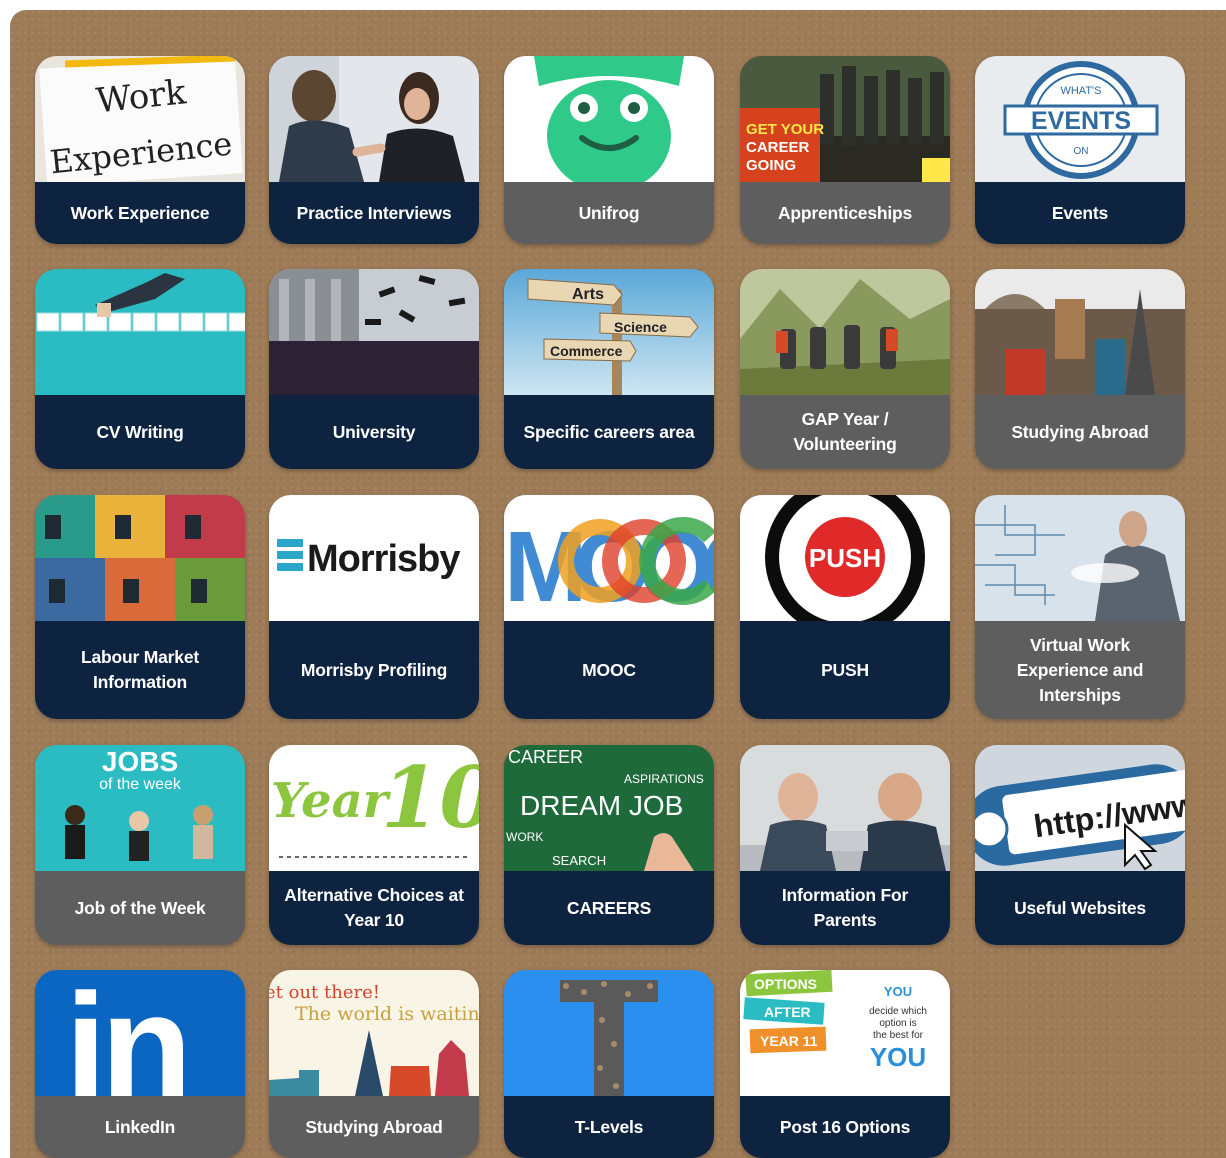 Image resolution: width=1226 pixels, height=1158 pixels. What do you see at coordinates (898, 1011) in the screenshot?
I see `svg-text: decide which` at bounding box center [898, 1011].